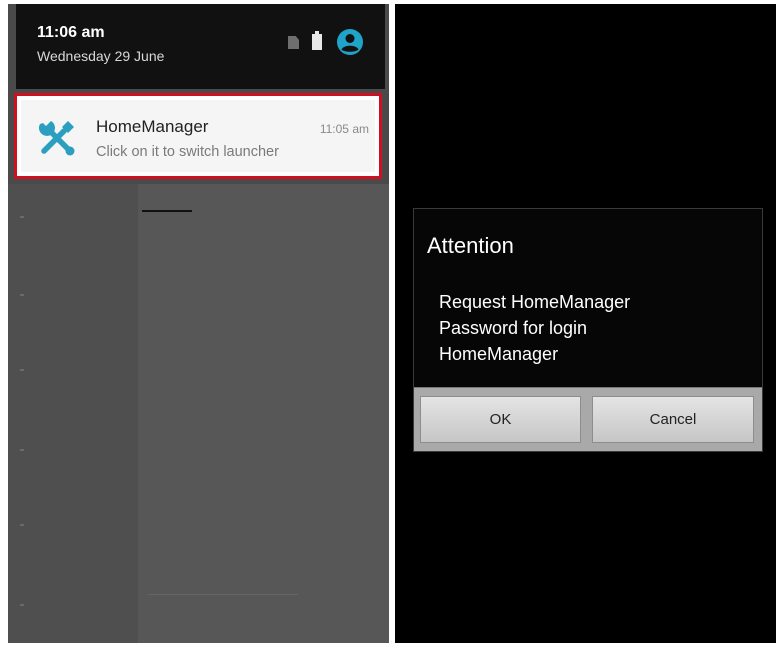 The height and width of the screenshot is (645, 783). I want to click on clock-date: Wednesday 29 June, so click(101, 56).